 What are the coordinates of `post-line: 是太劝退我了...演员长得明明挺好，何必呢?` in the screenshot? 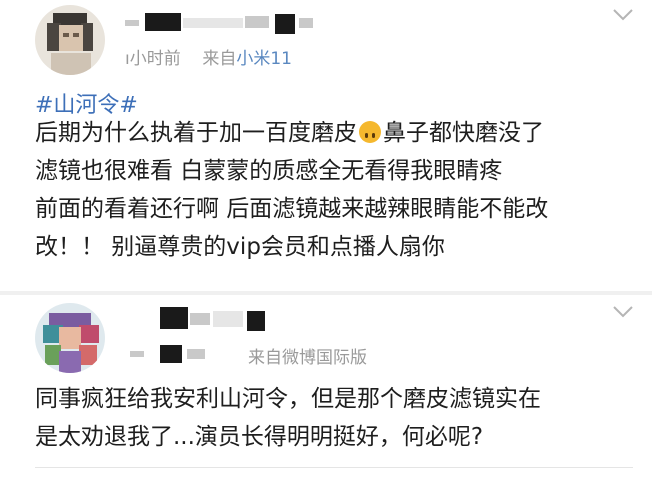 It's located at (259, 437).